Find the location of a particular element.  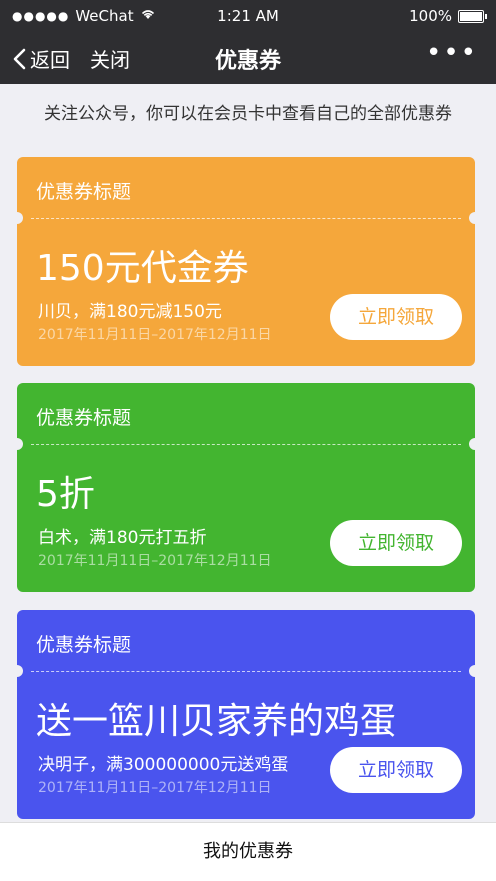

status-right: 100% is located at coordinates (448, 16).